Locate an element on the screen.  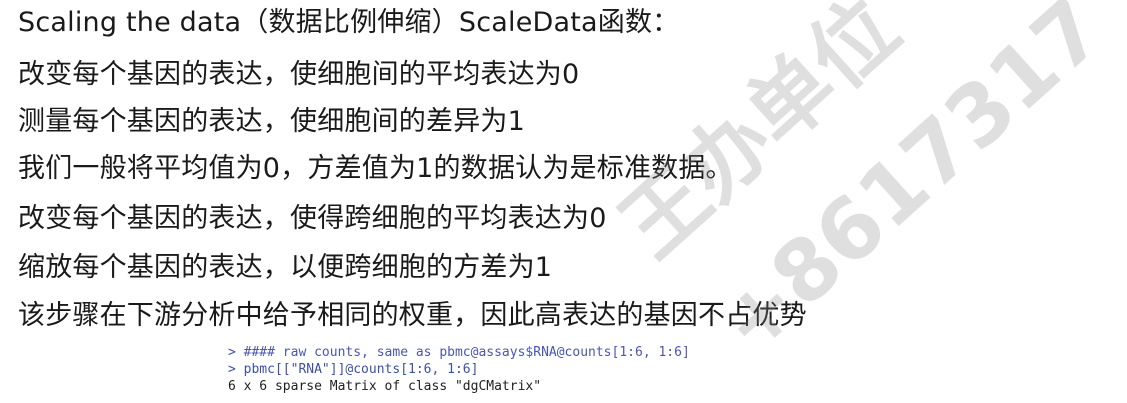
code-output-line: 6 x 6 sparse Matrix of class "dgCMatrix" is located at coordinates (459, 386).